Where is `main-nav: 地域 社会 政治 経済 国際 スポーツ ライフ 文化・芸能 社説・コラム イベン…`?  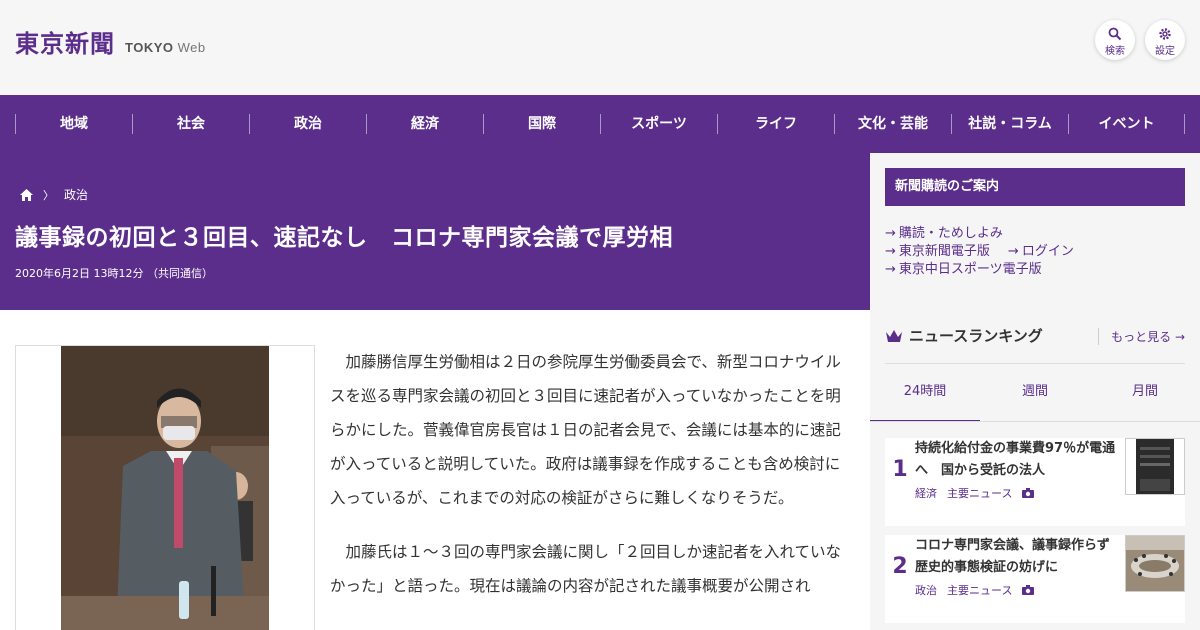
main-nav: 地域 社会 政治 経済 国際 スポーツ ライフ 文化・芸能 社説・コラム イベン… is located at coordinates (600, 124).